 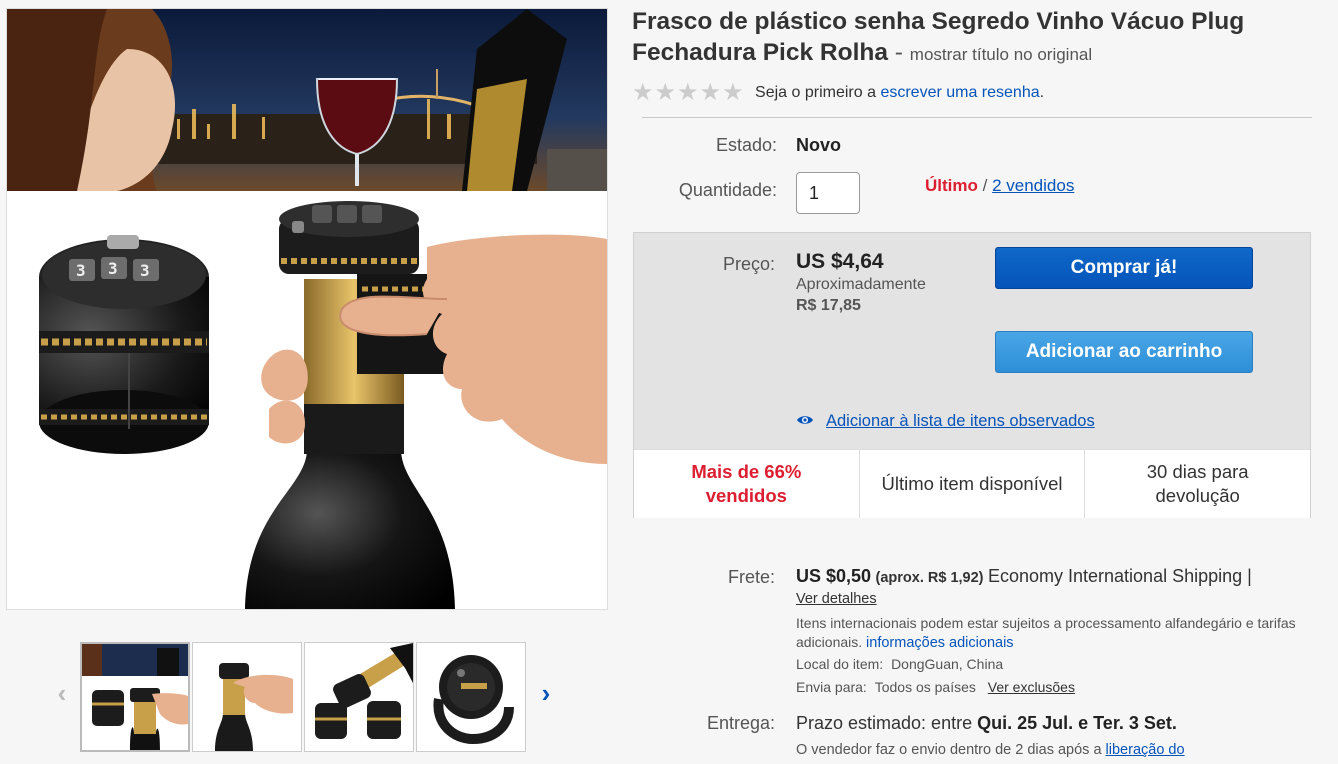 What do you see at coordinates (861, 284) in the screenshot?
I see `price-approx-label: Aproximadamente` at bounding box center [861, 284].